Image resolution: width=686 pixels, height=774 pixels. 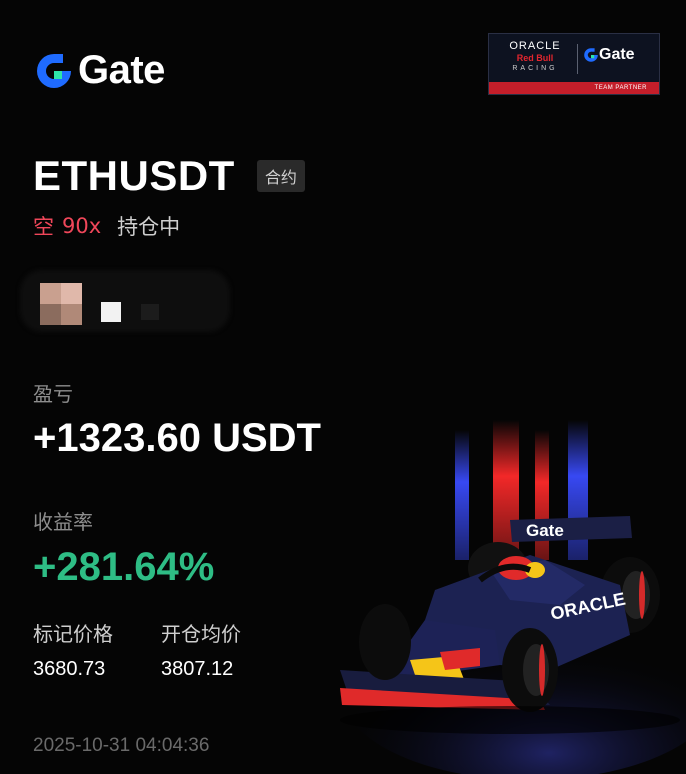 What do you see at coordinates (197, 669) in the screenshot?
I see `entry-price-value: 3807.12` at bounding box center [197, 669].